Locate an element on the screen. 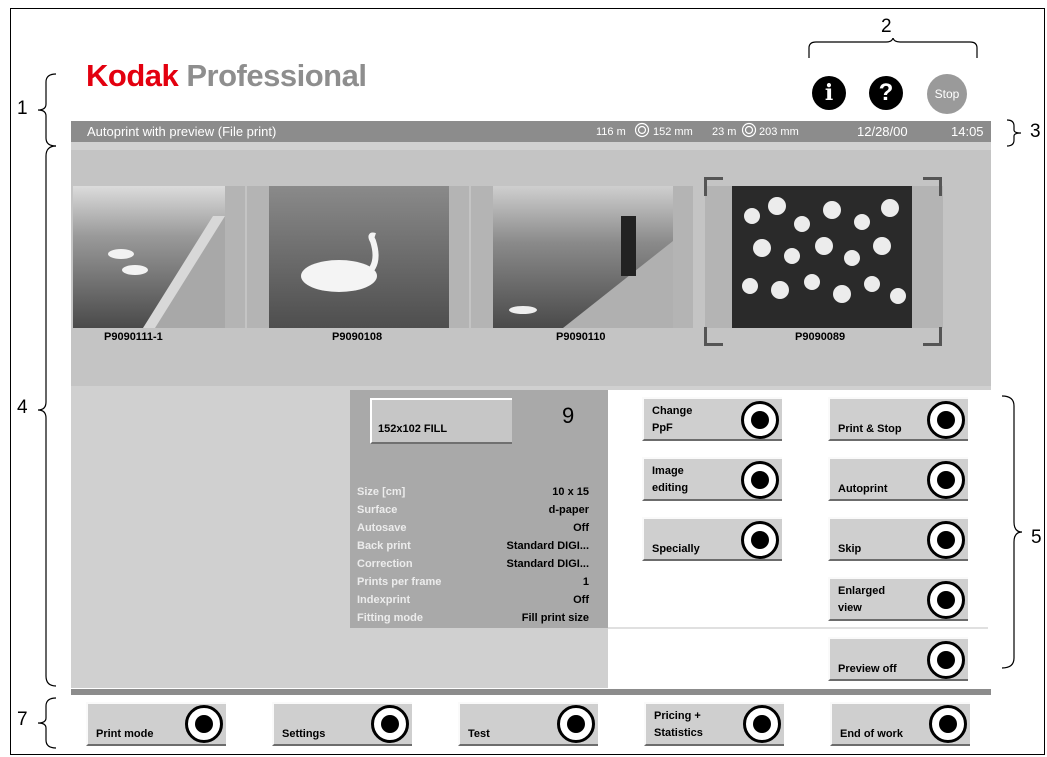 This screenshot has height=757, width=1047. time-display: 14:05 is located at coordinates (967, 131).